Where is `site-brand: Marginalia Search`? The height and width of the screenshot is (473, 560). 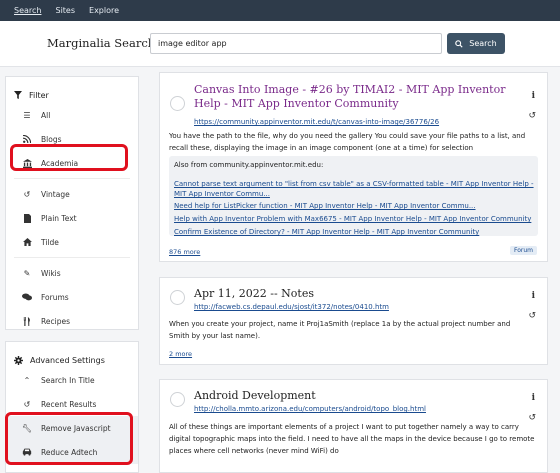 site-brand: Marginalia Search is located at coordinates (101, 43).